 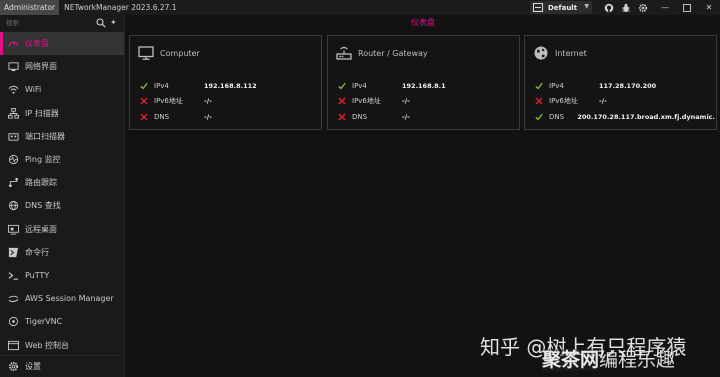 What do you see at coordinates (665, 7) in the screenshot?
I see `minimize-button: —` at bounding box center [665, 7].